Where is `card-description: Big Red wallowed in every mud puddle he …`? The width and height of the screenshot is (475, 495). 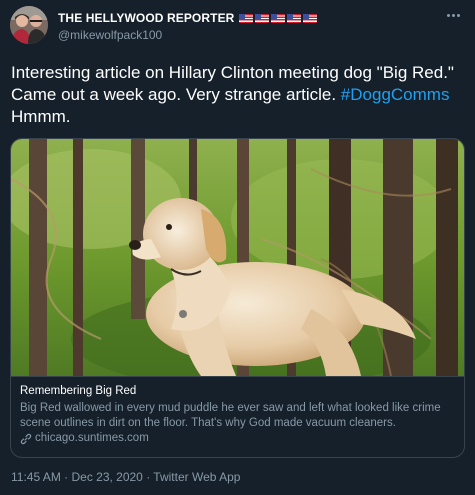 card-description: Big Red wallowed in every mud puddle he … is located at coordinates (230, 415).